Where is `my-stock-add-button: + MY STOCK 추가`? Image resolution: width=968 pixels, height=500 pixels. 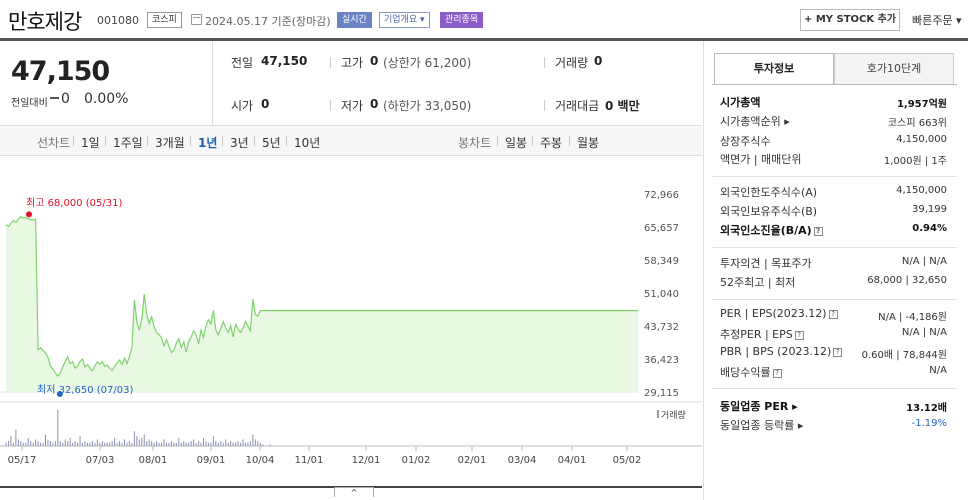 my-stock-add-button: + MY STOCK 추가 is located at coordinates (850, 20).